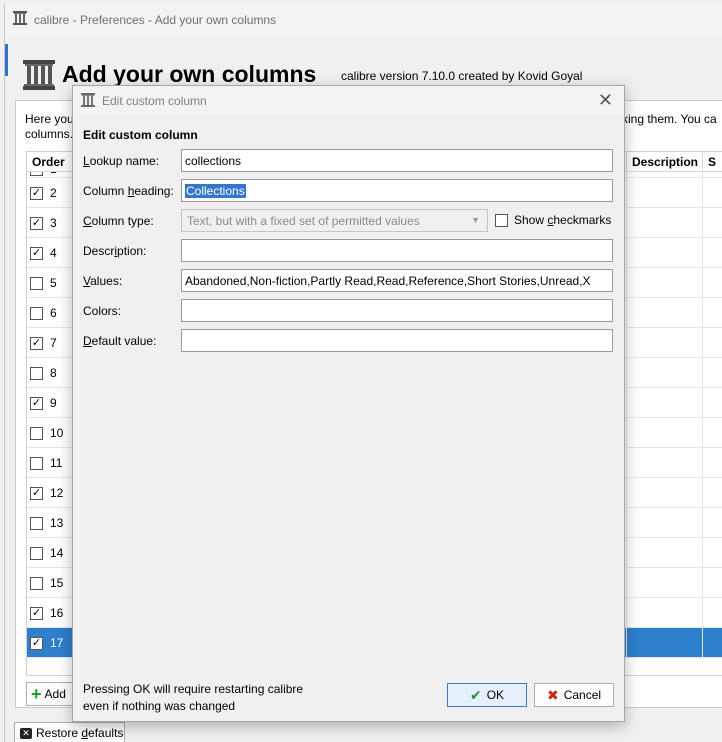 The width and height of the screenshot is (722, 742). Describe the element at coordinates (120, 341) in the screenshot. I see `default-value-label: Default value:` at that location.